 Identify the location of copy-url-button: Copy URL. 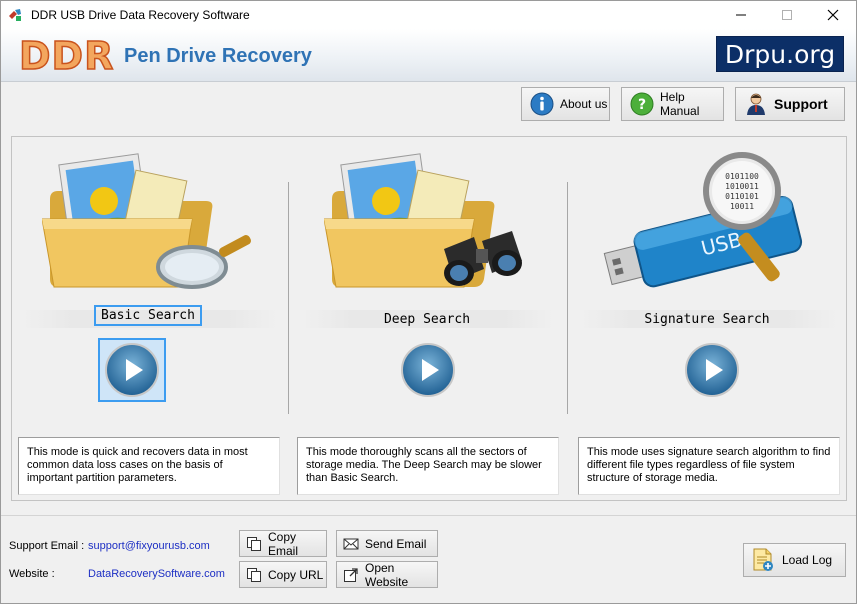
(283, 574).